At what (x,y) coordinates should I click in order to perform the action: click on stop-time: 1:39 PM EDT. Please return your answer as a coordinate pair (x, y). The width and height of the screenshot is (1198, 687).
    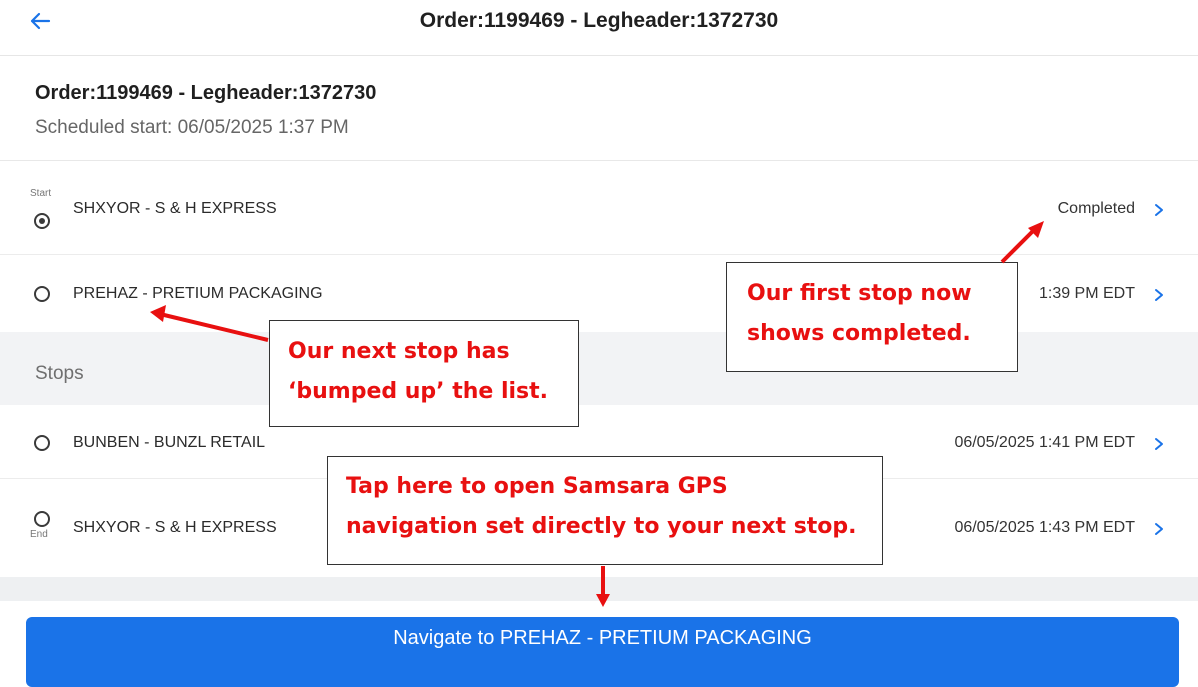
    Looking at the image, I should click on (1086, 293).